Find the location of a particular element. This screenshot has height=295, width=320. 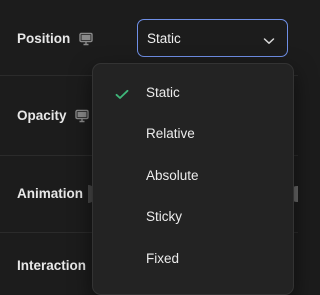

dropdown-option-fixed: Fixed is located at coordinates (193, 259).